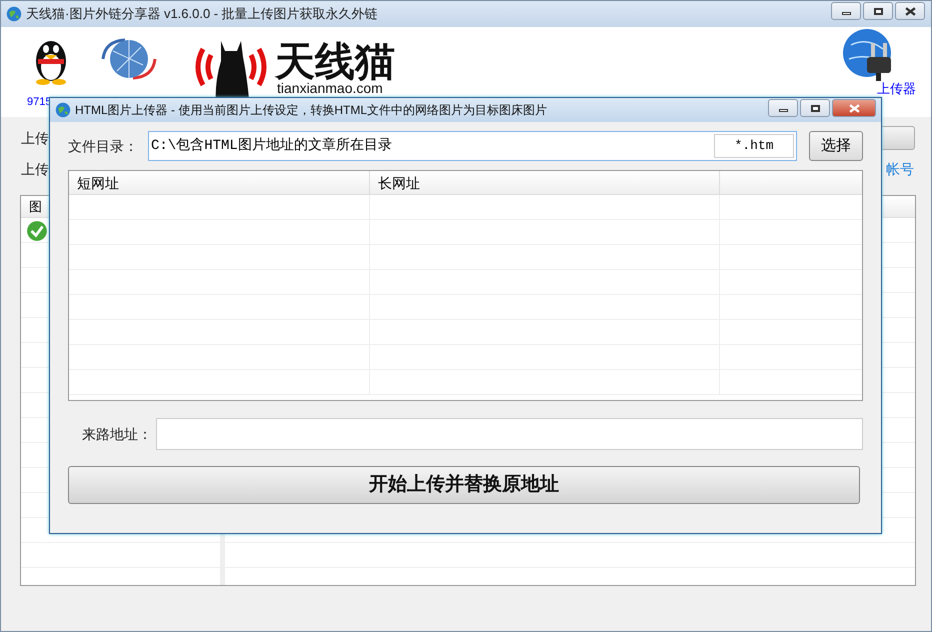 This screenshot has width=932, height=632. I want to click on logo-text: 天线猫, so click(335, 61).